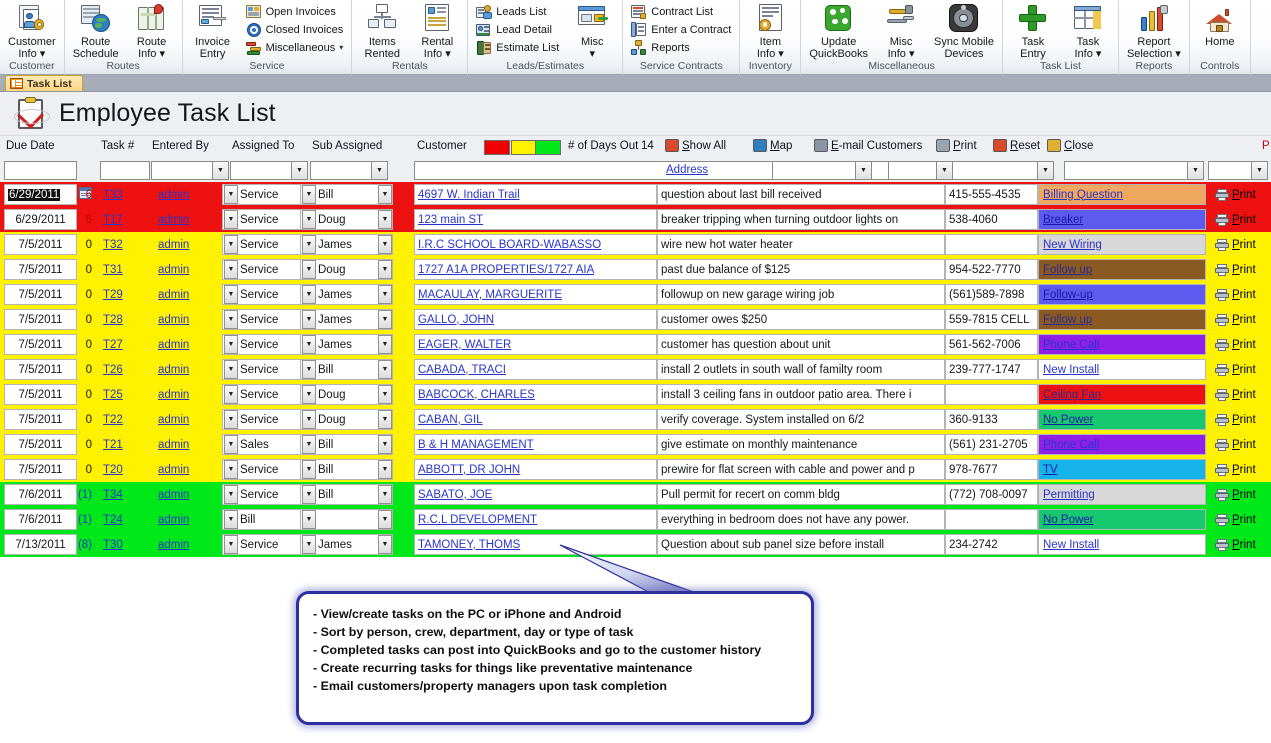  Describe the element at coordinates (991, 369) in the screenshot. I see `cell-phone: 239-777-1747` at that location.